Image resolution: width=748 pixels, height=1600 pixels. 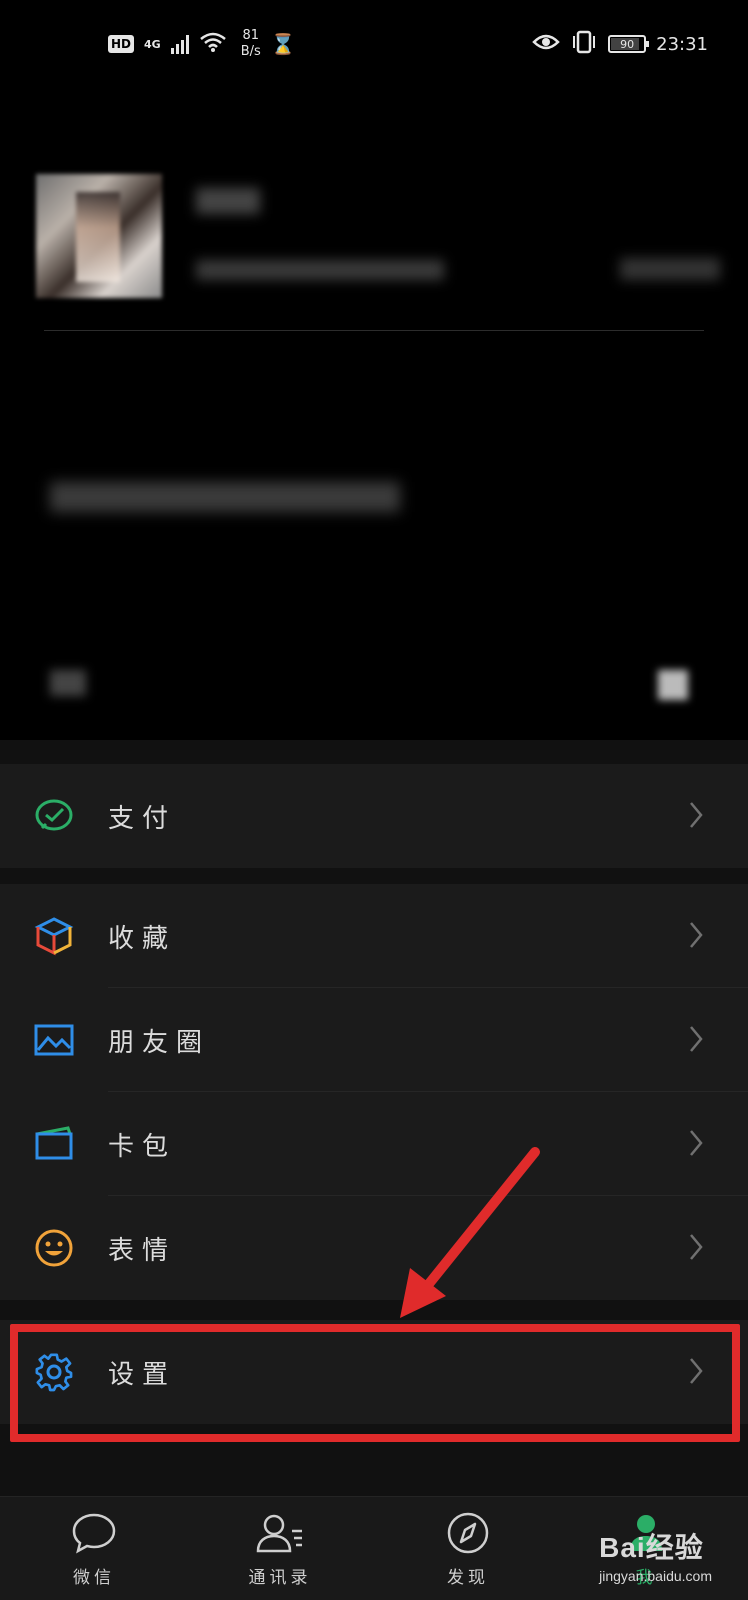 What do you see at coordinates (121, 44) in the screenshot?
I see `hd-badge: HD` at bounding box center [121, 44].